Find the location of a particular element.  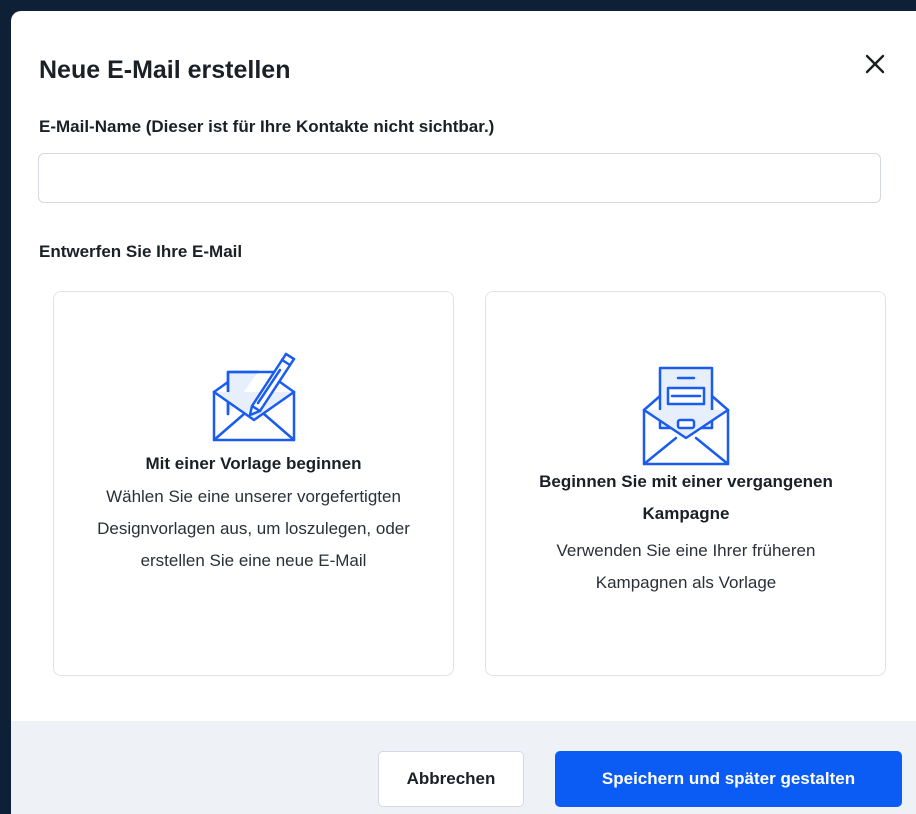

dialog-footer: Abbrechen Speichern und später gestalten is located at coordinates (463, 767).